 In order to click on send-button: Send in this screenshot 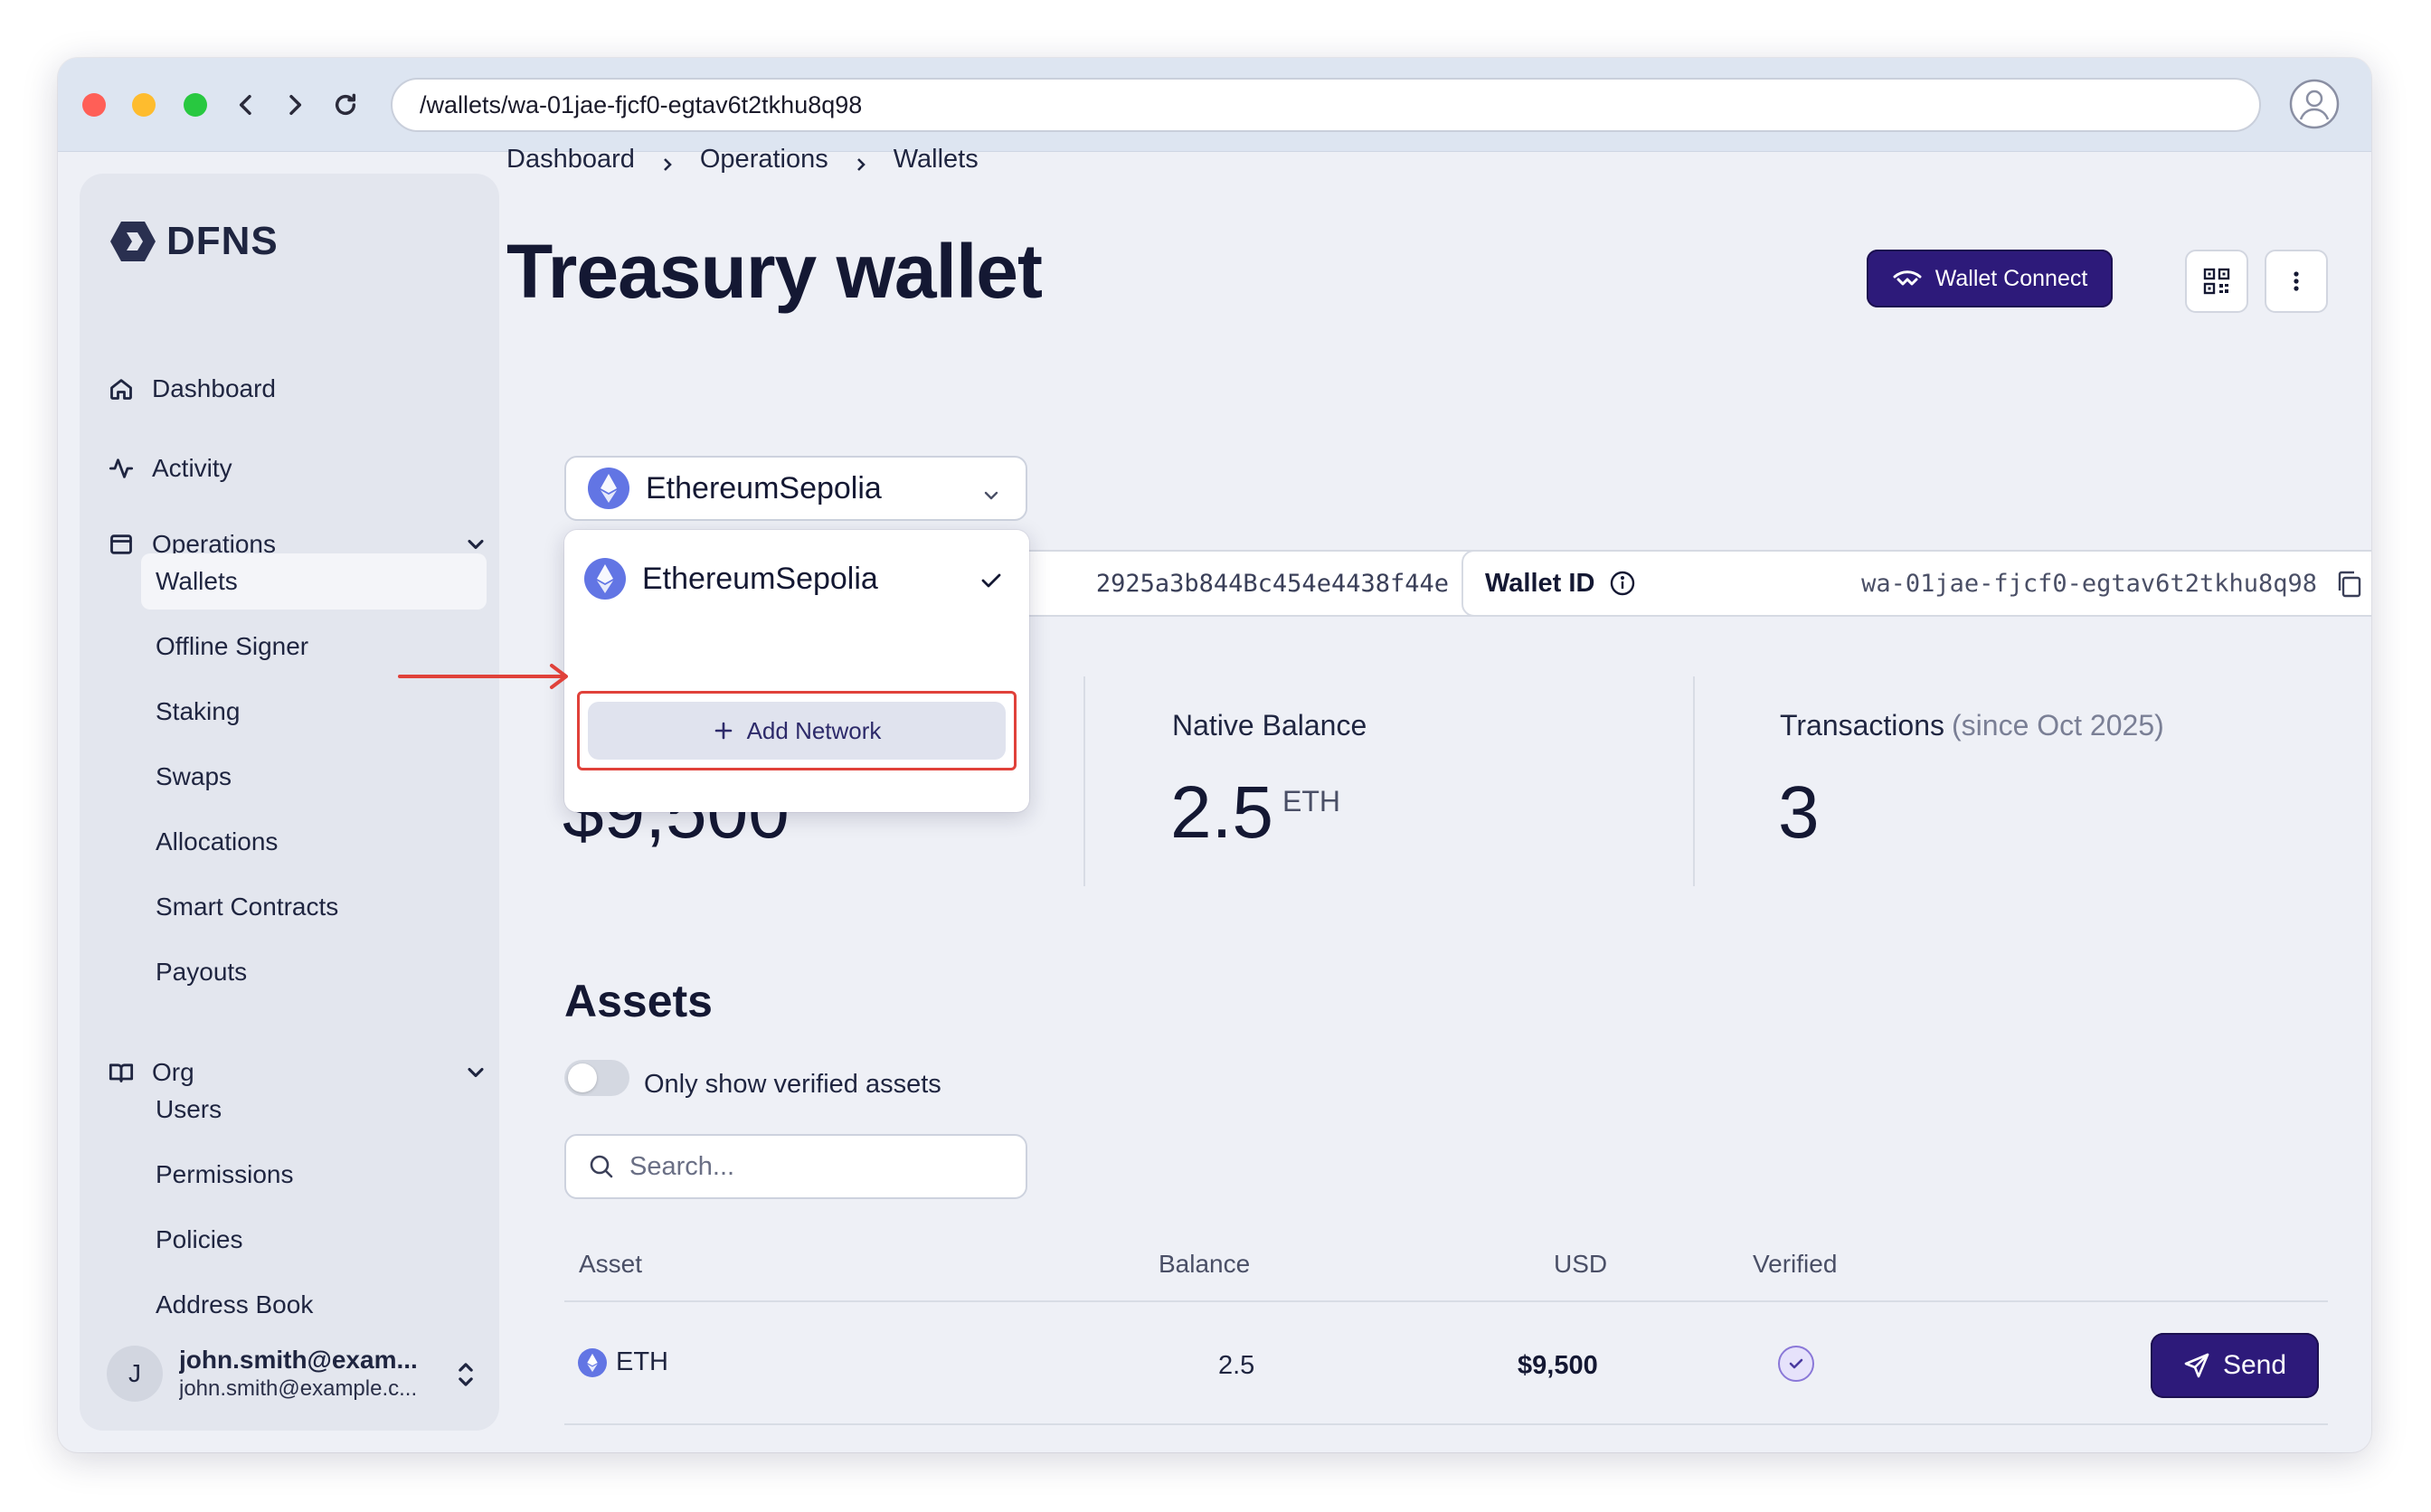, I will do `click(2235, 1365)`.